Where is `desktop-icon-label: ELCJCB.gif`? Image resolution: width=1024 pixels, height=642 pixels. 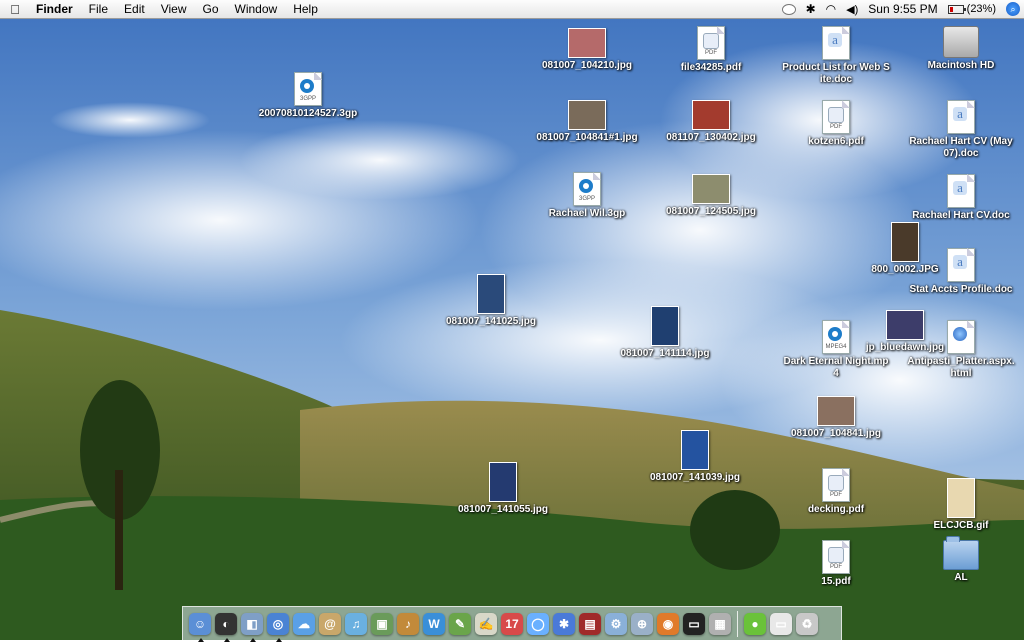 desktop-icon-label: ELCJCB.gif is located at coordinates (961, 525).